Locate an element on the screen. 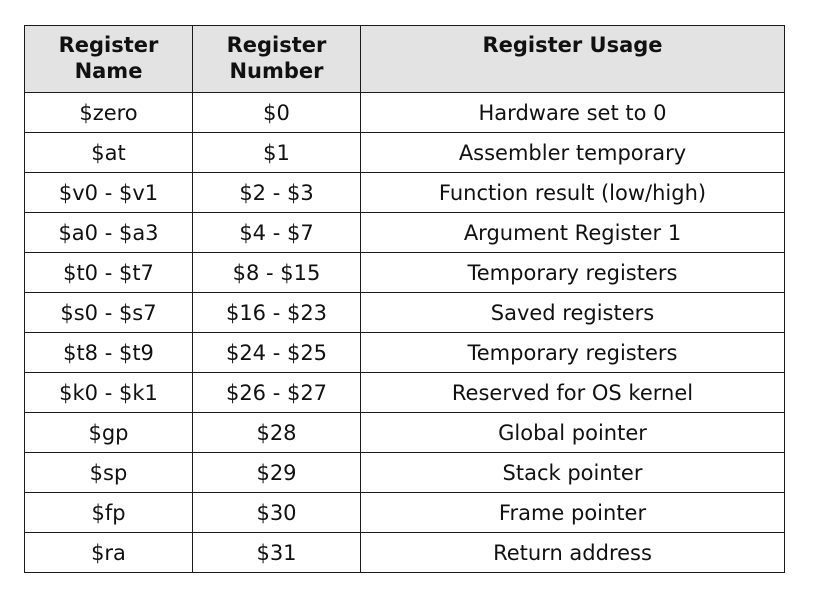 The width and height of the screenshot is (814, 598). header-register-name: Register Name is located at coordinates (108, 59).